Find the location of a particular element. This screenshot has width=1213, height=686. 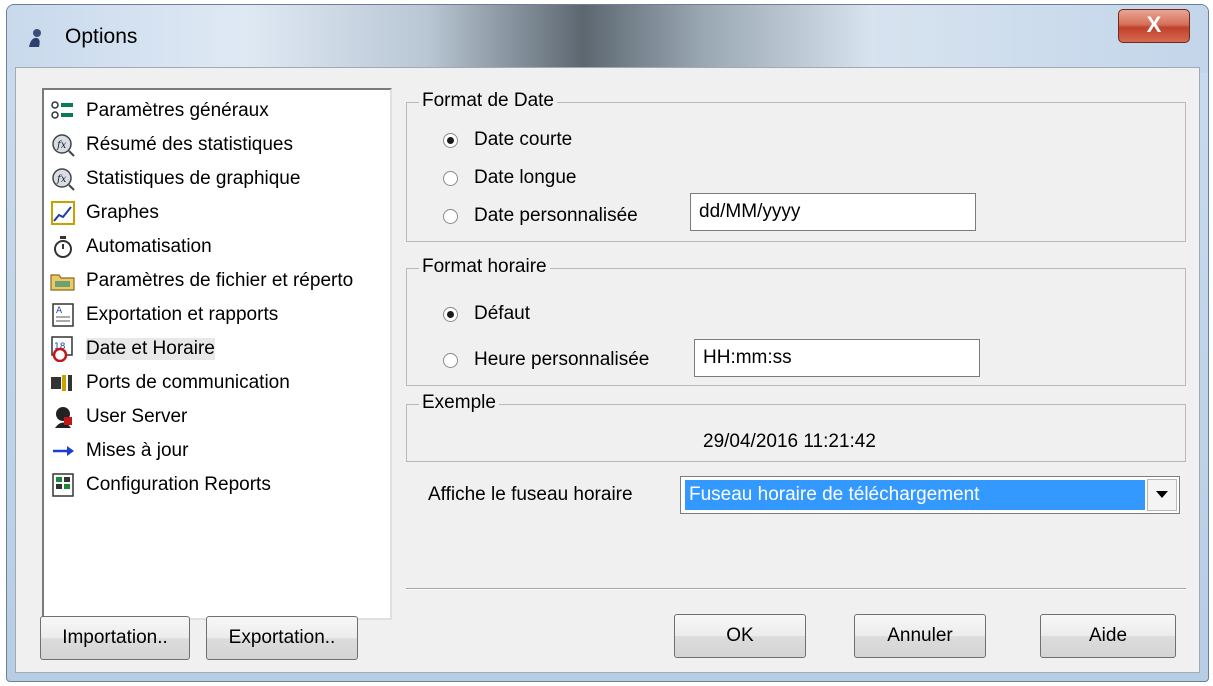

arrow-right-icon is located at coordinates (63, 451).